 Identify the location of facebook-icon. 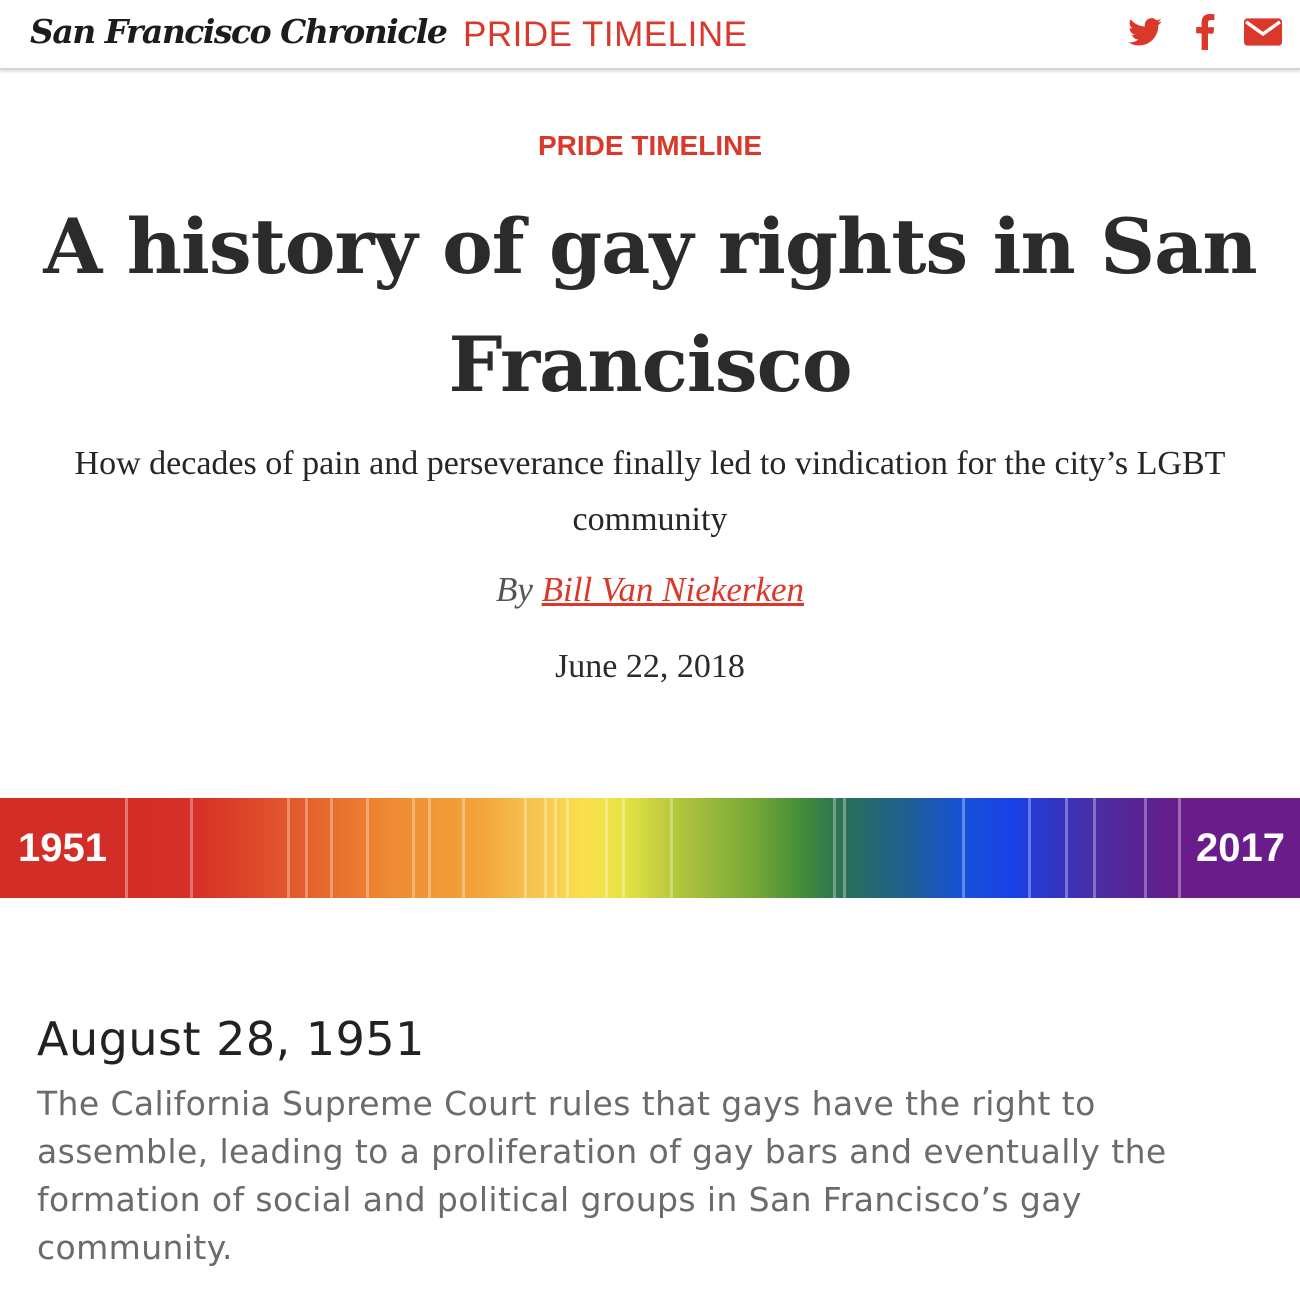
(1205, 32).